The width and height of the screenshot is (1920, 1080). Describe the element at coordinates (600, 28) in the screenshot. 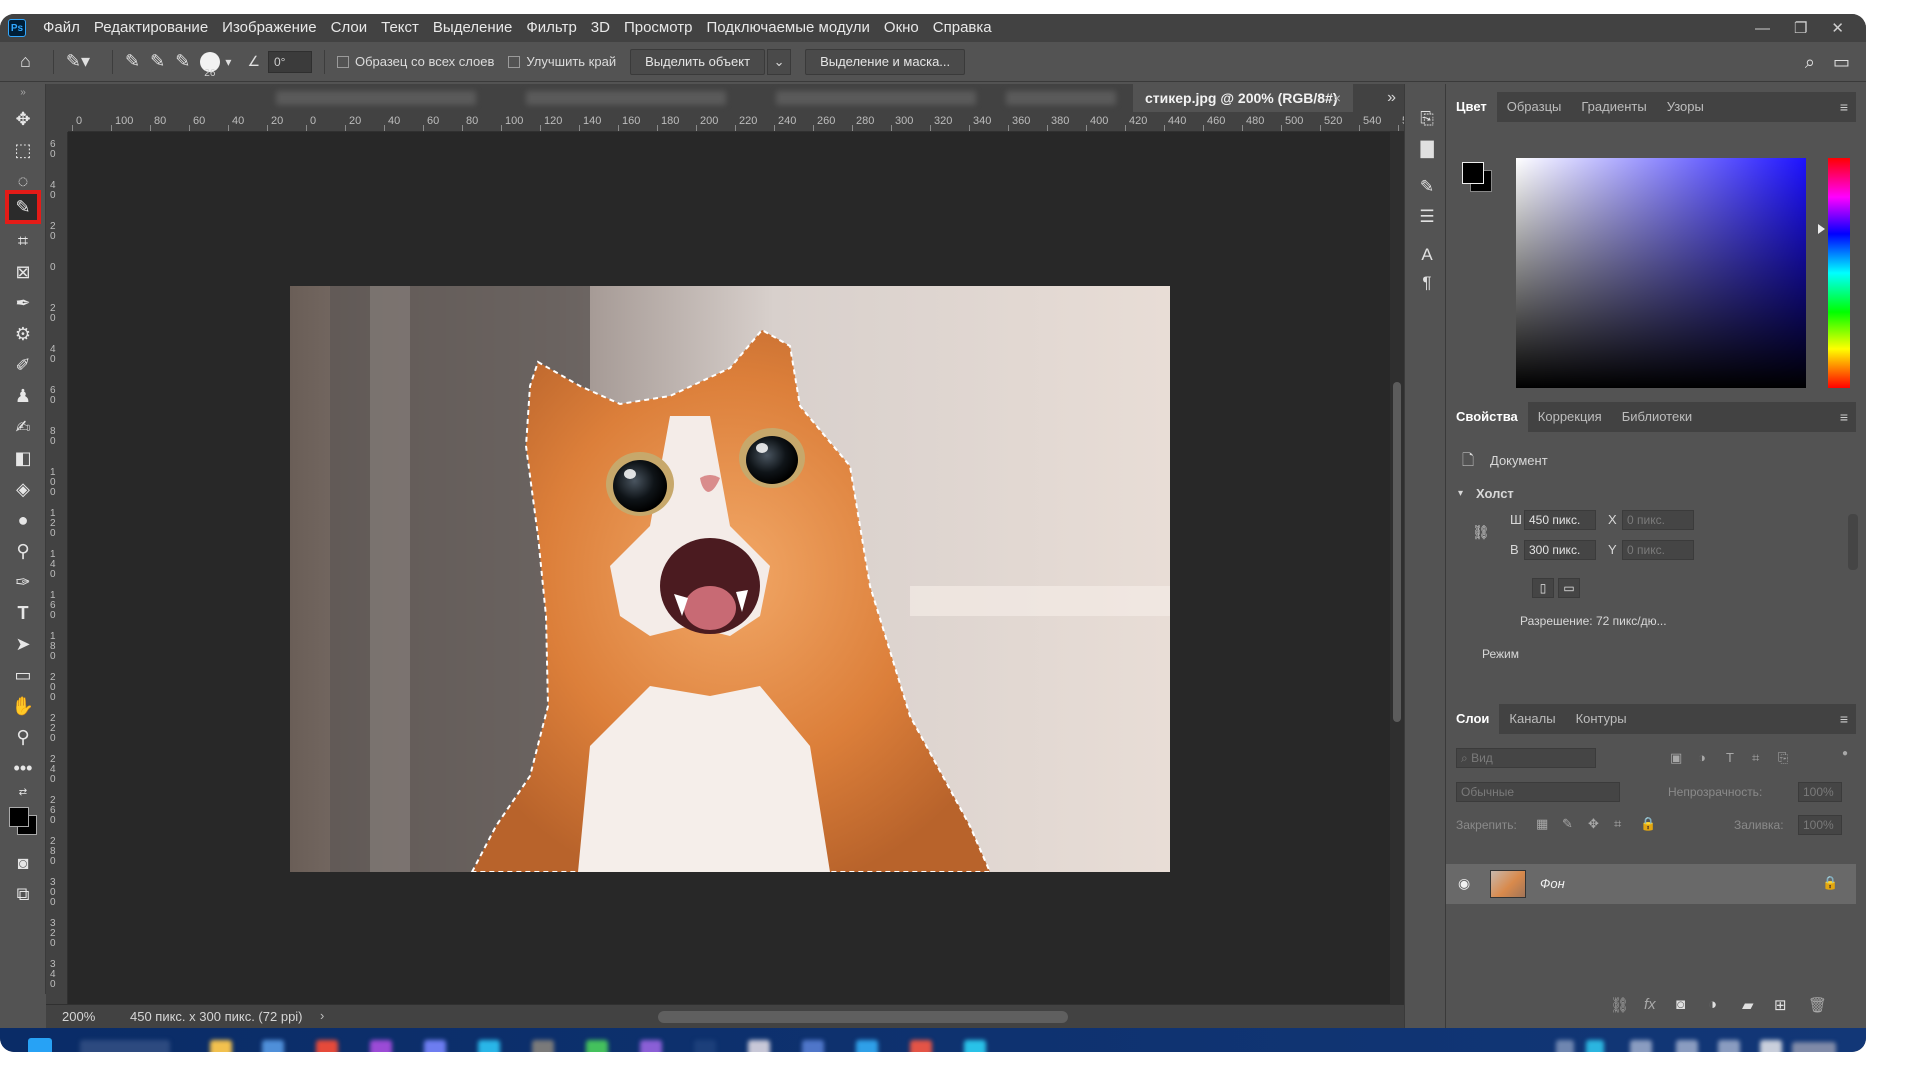

I see `menu-3d: 3D` at that location.